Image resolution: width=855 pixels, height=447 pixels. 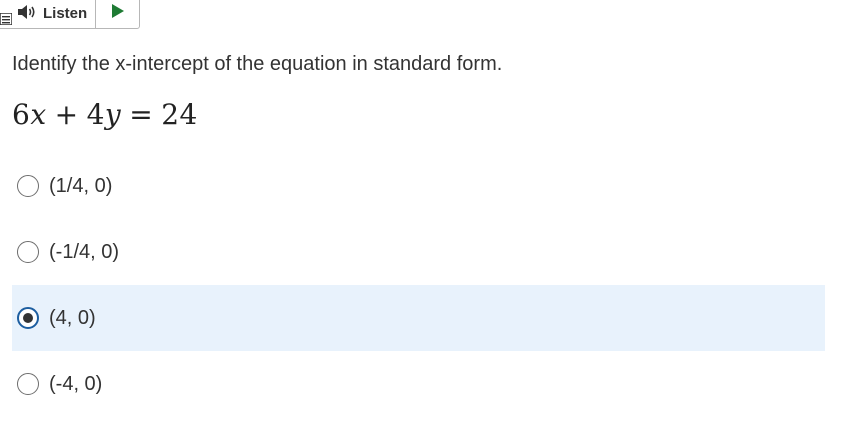 I want to click on radio-selected-dot, so click(x=28, y=318).